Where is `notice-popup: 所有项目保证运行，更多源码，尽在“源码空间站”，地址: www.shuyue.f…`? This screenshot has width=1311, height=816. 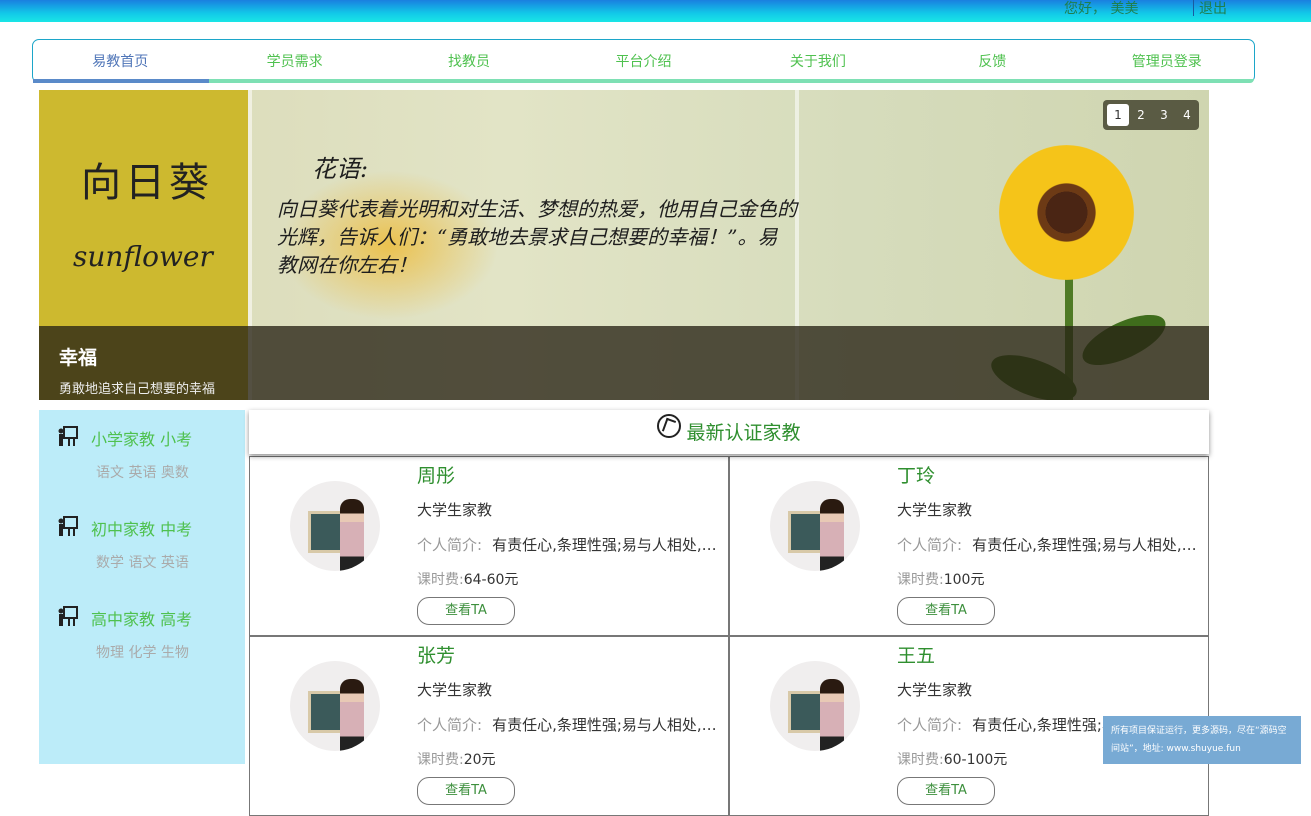
notice-popup: 所有项目保证运行，更多源码，尽在“源码空间站”，地址: www.shuyue.f… is located at coordinates (1202, 740).